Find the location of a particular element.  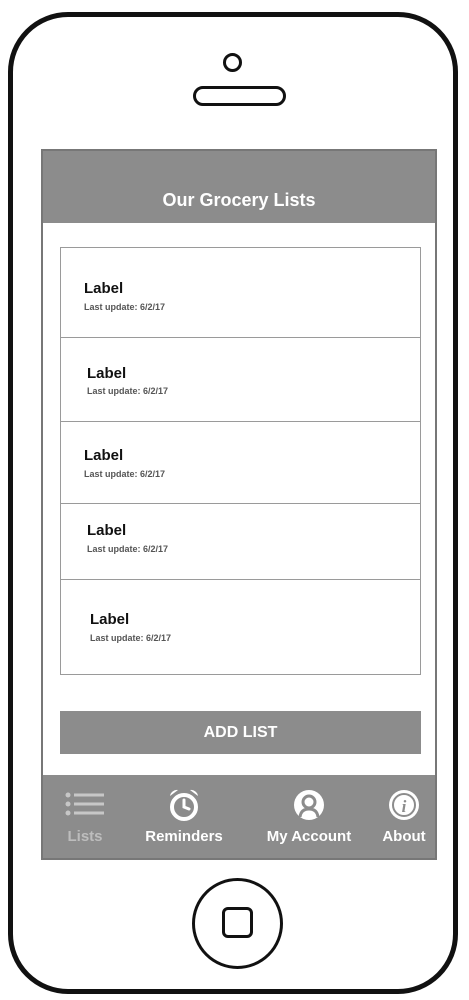

svg-text: i is located at coordinates (404, 806).